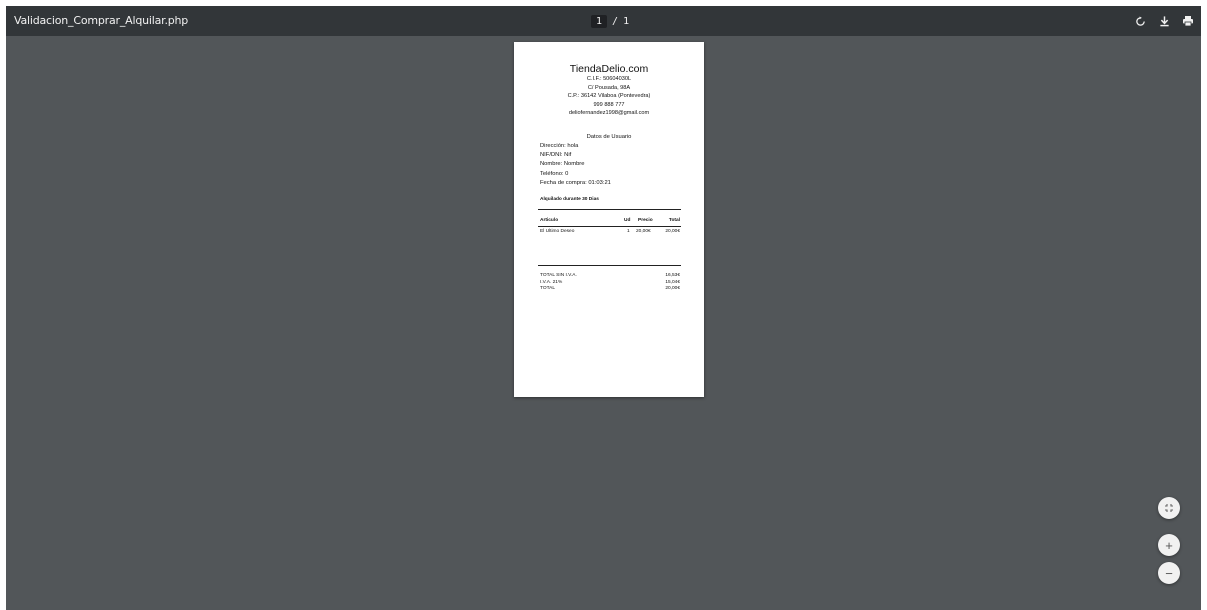 Image resolution: width=1207 pixels, height=610 pixels. What do you see at coordinates (628, 231) in the screenshot?
I see `cell-ud: 1` at bounding box center [628, 231].